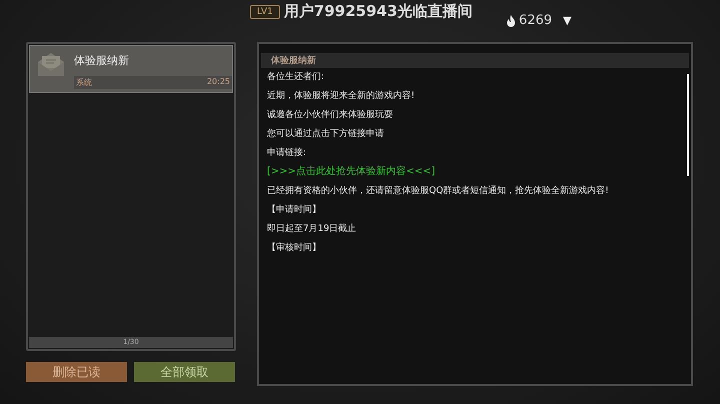  I want to click on dropdown-button: ▼, so click(567, 20).